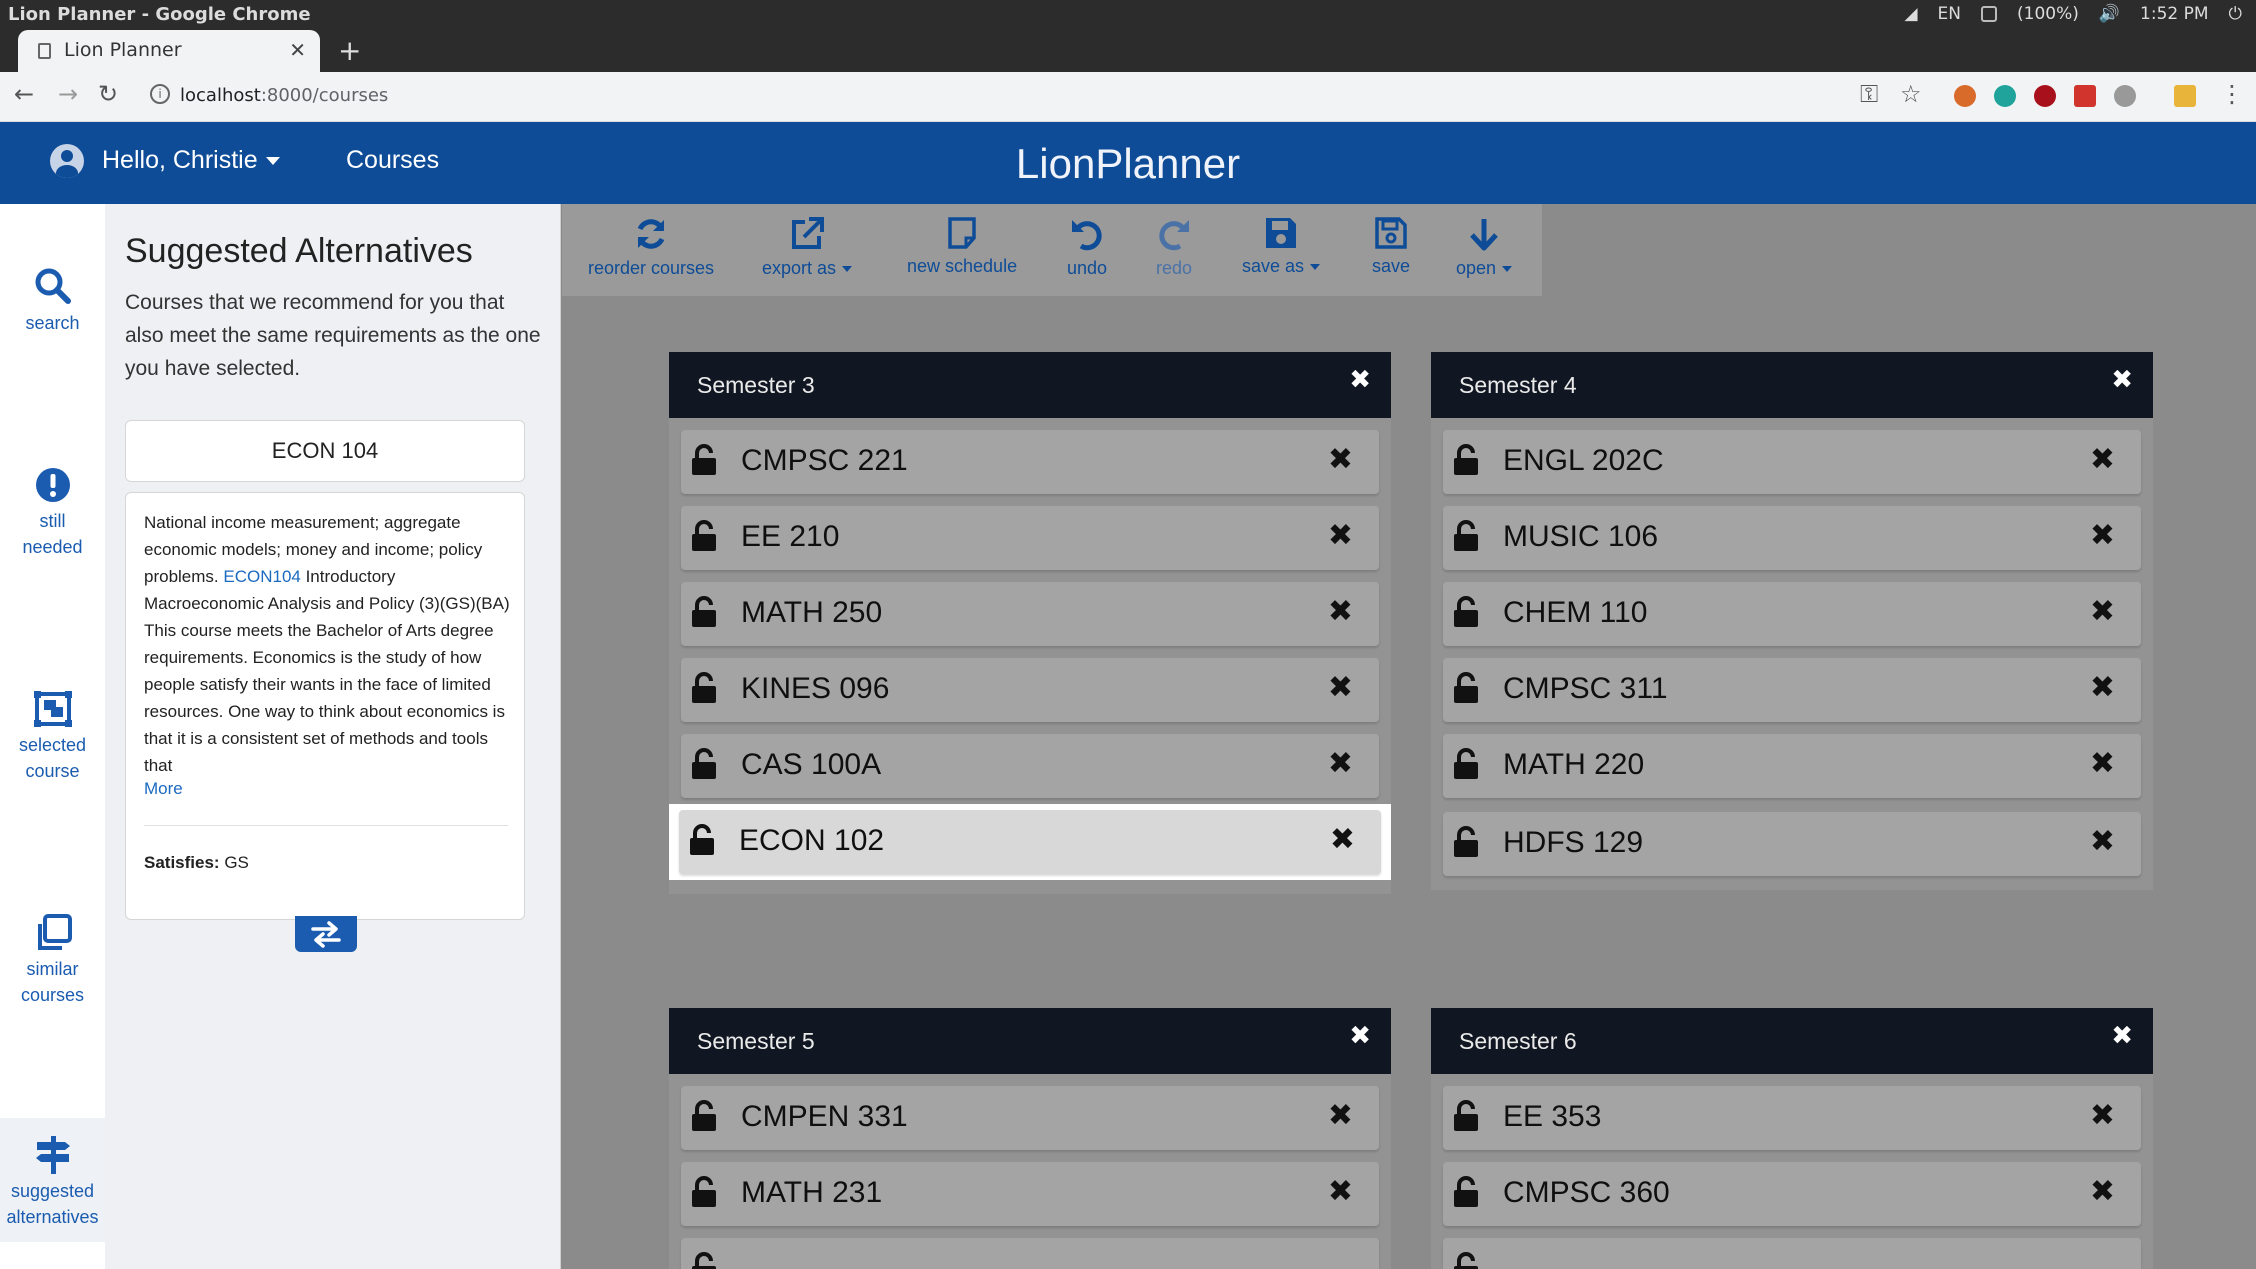  Describe the element at coordinates (52, 961) in the screenshot. I see `rail-similar-courses: similar courses` at that location.